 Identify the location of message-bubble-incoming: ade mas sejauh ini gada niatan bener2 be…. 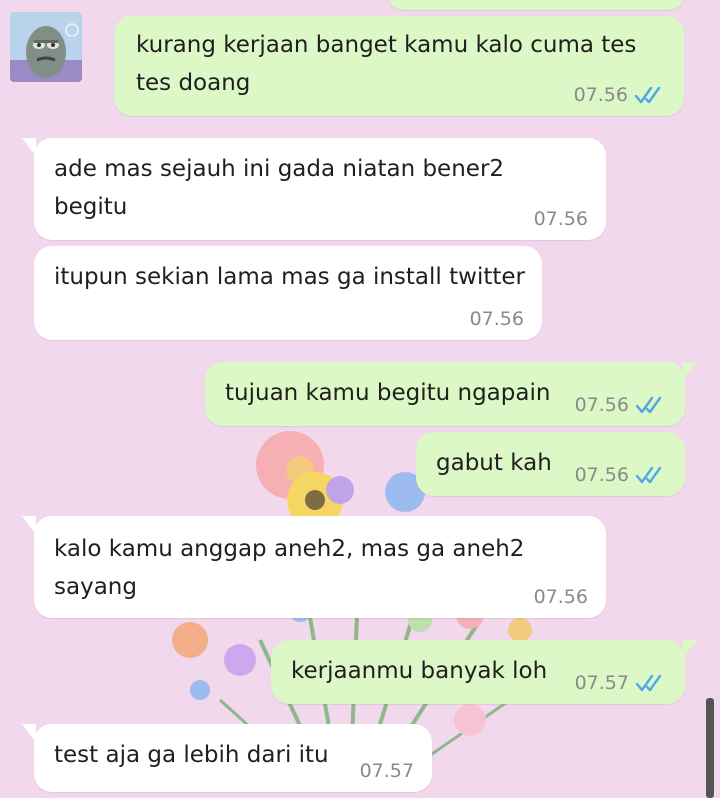
(314, 189).